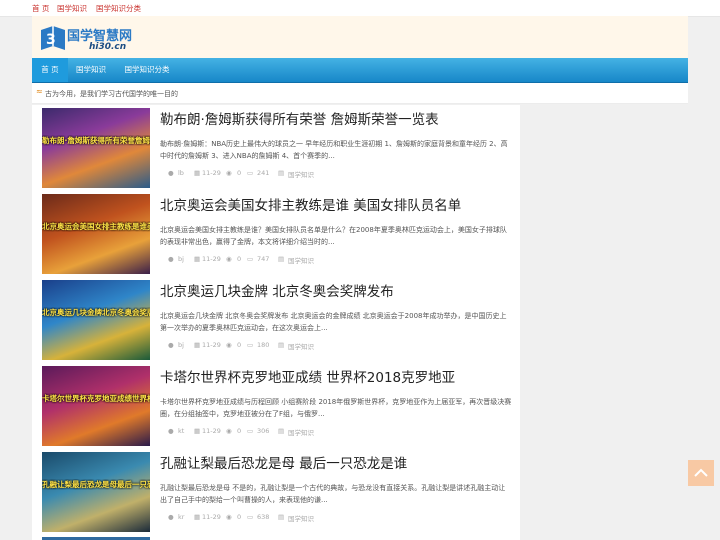  Describe the element at coordinates (96, 320) in the screenshot. I see `post-thumbnail: 北京奥运几块金牌北京冬奥会奖牌发布` at that location.